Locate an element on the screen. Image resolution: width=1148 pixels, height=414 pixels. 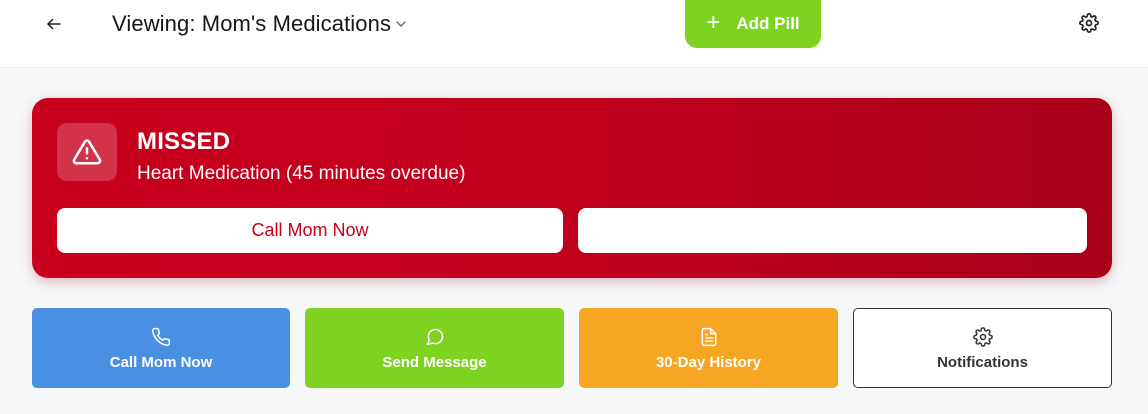
warning-triangle-icon is located at coordinates (87, 152).